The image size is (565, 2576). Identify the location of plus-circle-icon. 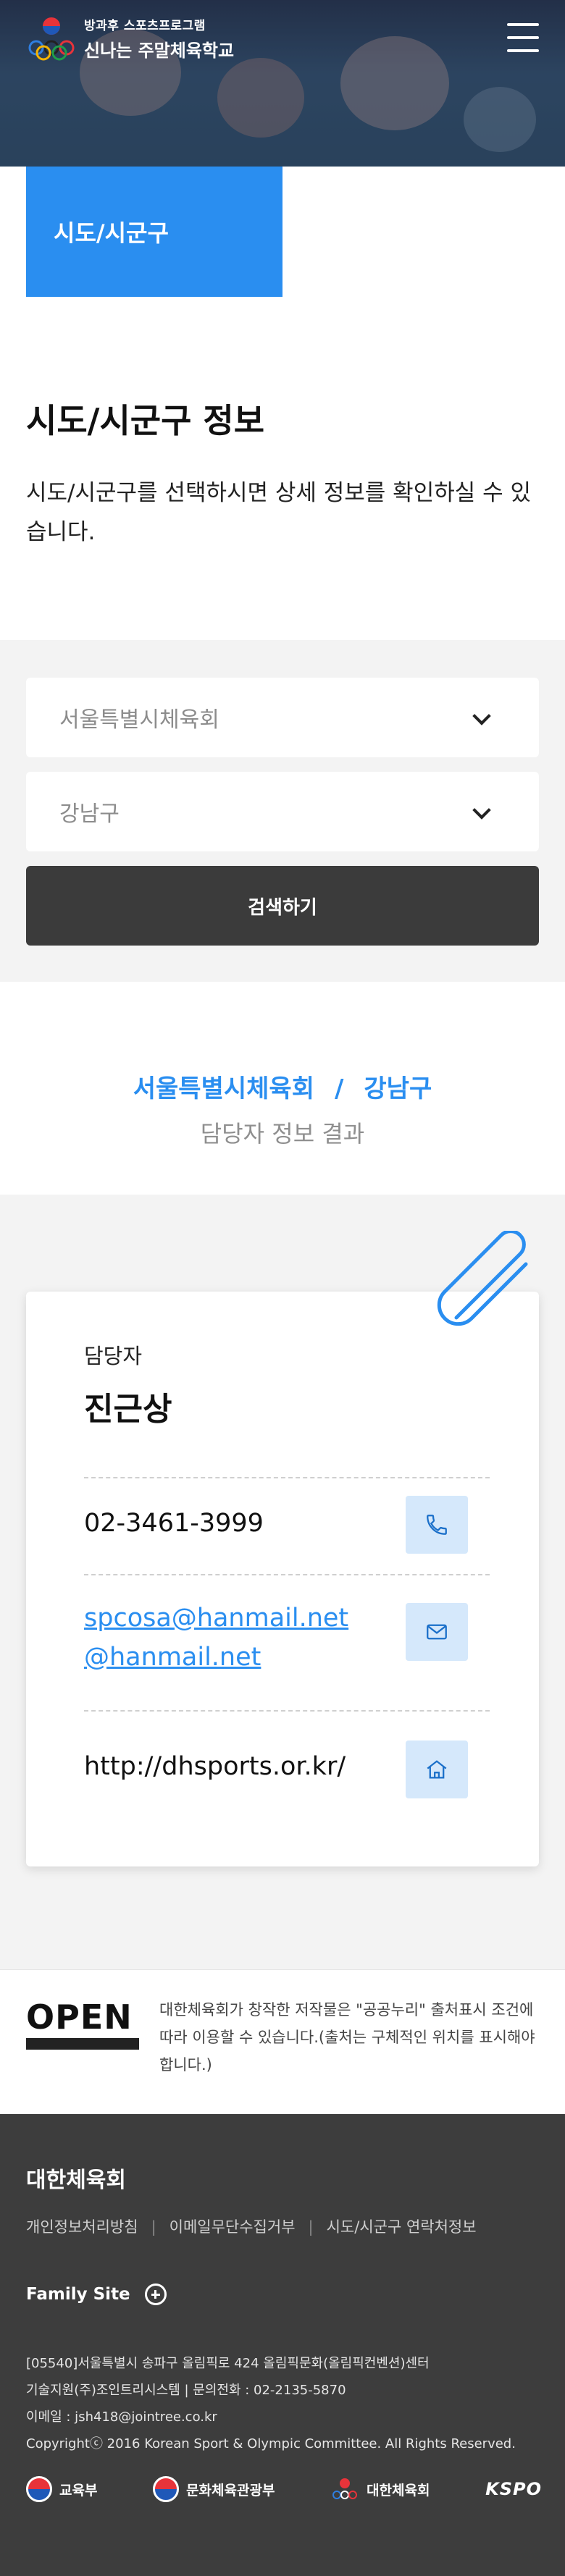
(155, 2294).